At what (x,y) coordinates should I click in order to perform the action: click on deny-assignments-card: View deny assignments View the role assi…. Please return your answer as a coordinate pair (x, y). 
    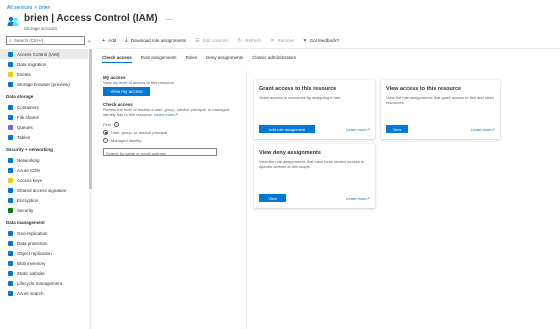
    Looking at the image, I should click on (314, 176).